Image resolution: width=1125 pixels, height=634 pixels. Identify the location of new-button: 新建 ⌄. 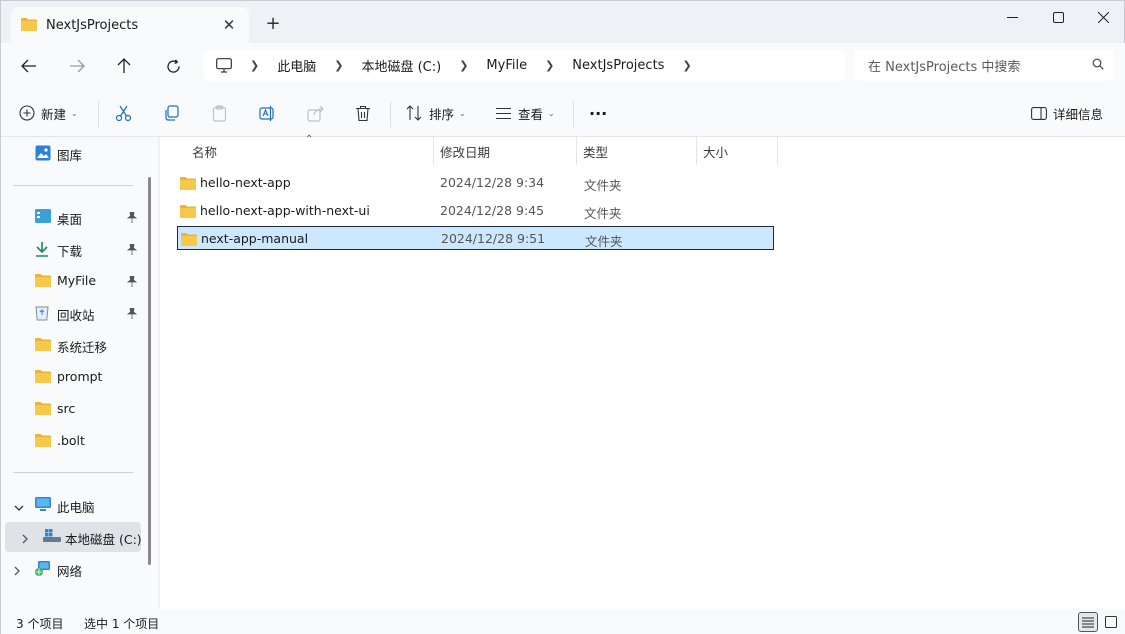
(48, 113).